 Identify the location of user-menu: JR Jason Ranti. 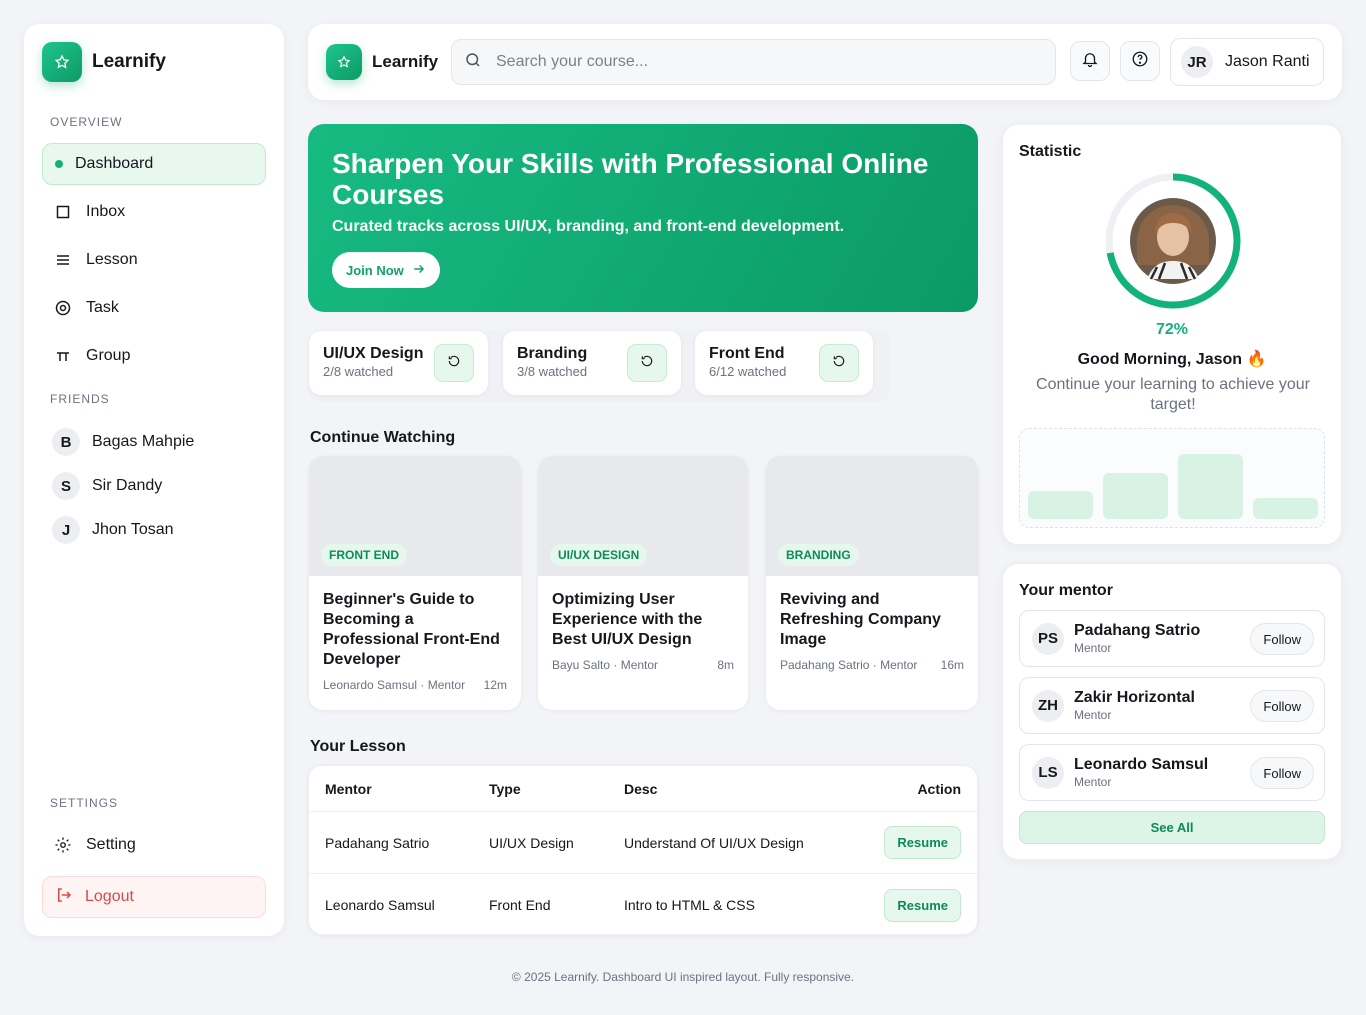
(1247, 62).